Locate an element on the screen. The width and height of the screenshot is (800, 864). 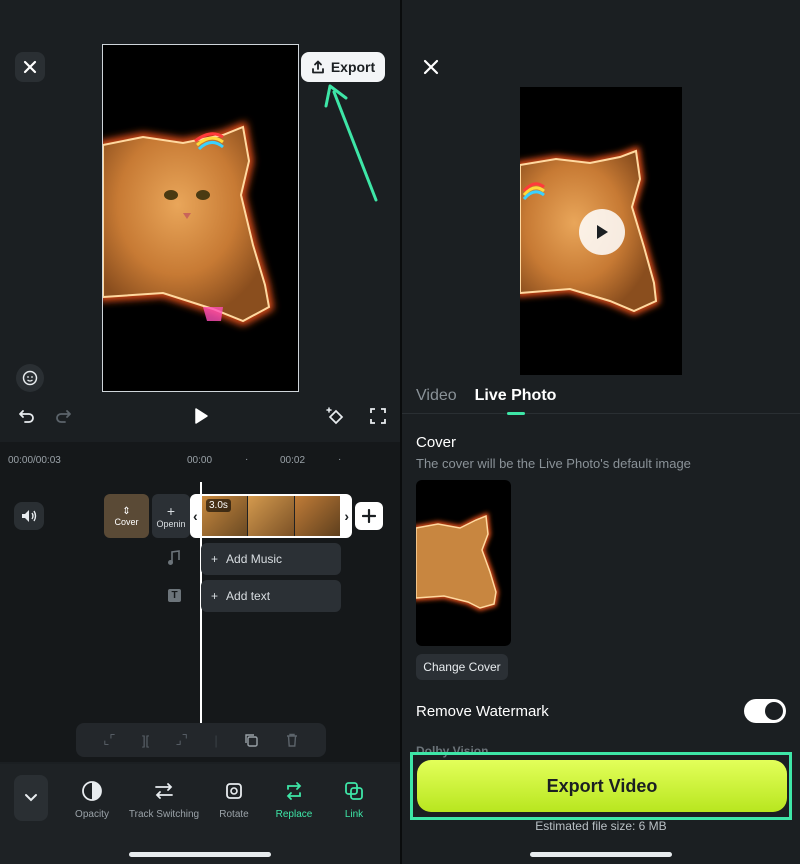
add-clip-button is located at coordinates (369, 516).